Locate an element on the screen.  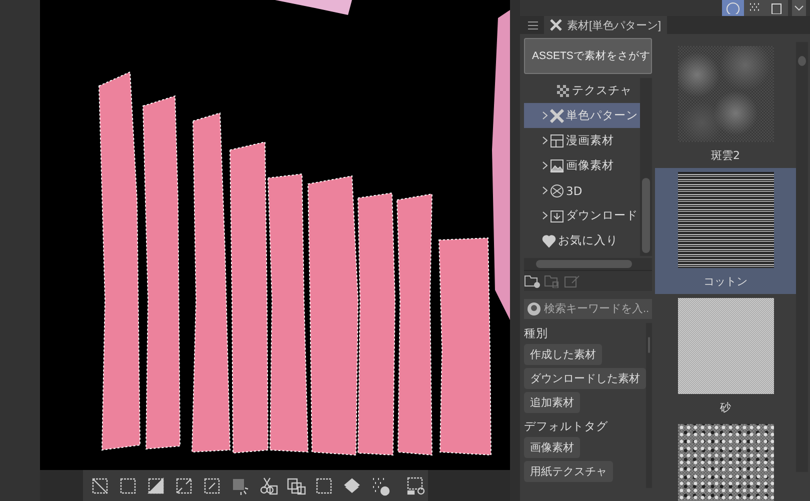
material-item: コットン is located at coordinates (725, 231).